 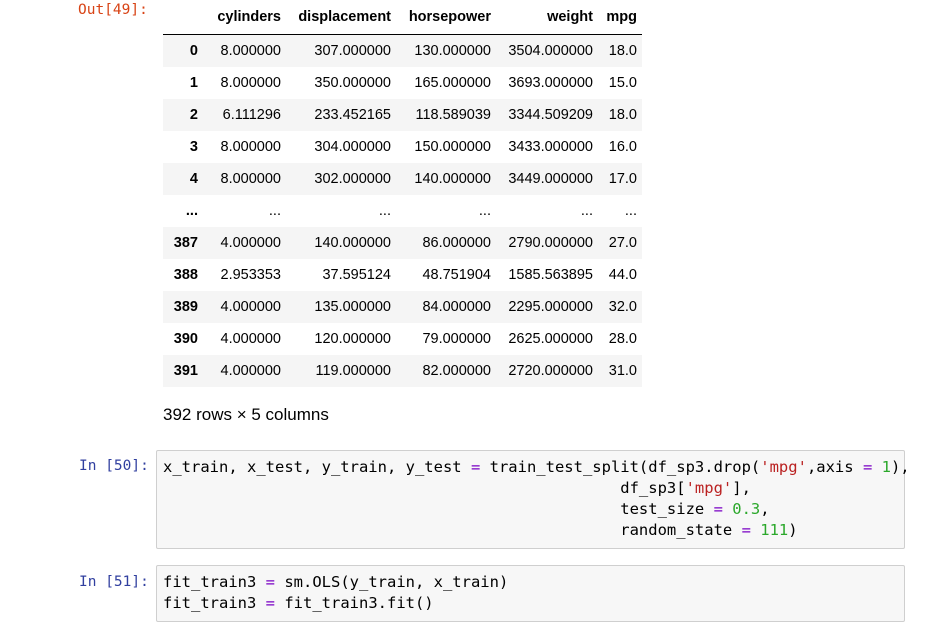 I want to click on code-text: random_state, so click(x=452, y=530).